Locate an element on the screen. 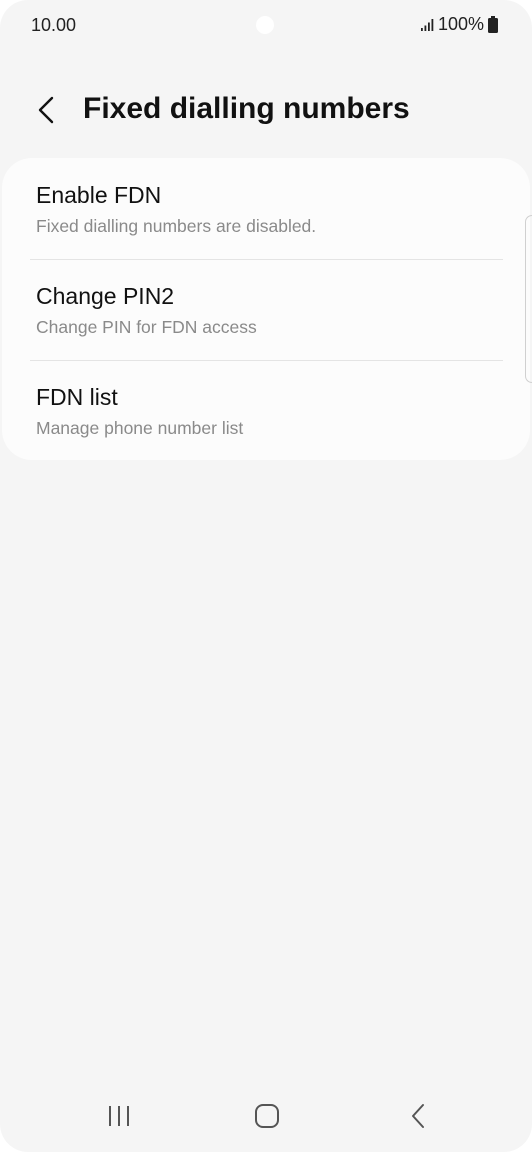  app-header: Fixed dialling numbers is located at coordinates (266, 112).